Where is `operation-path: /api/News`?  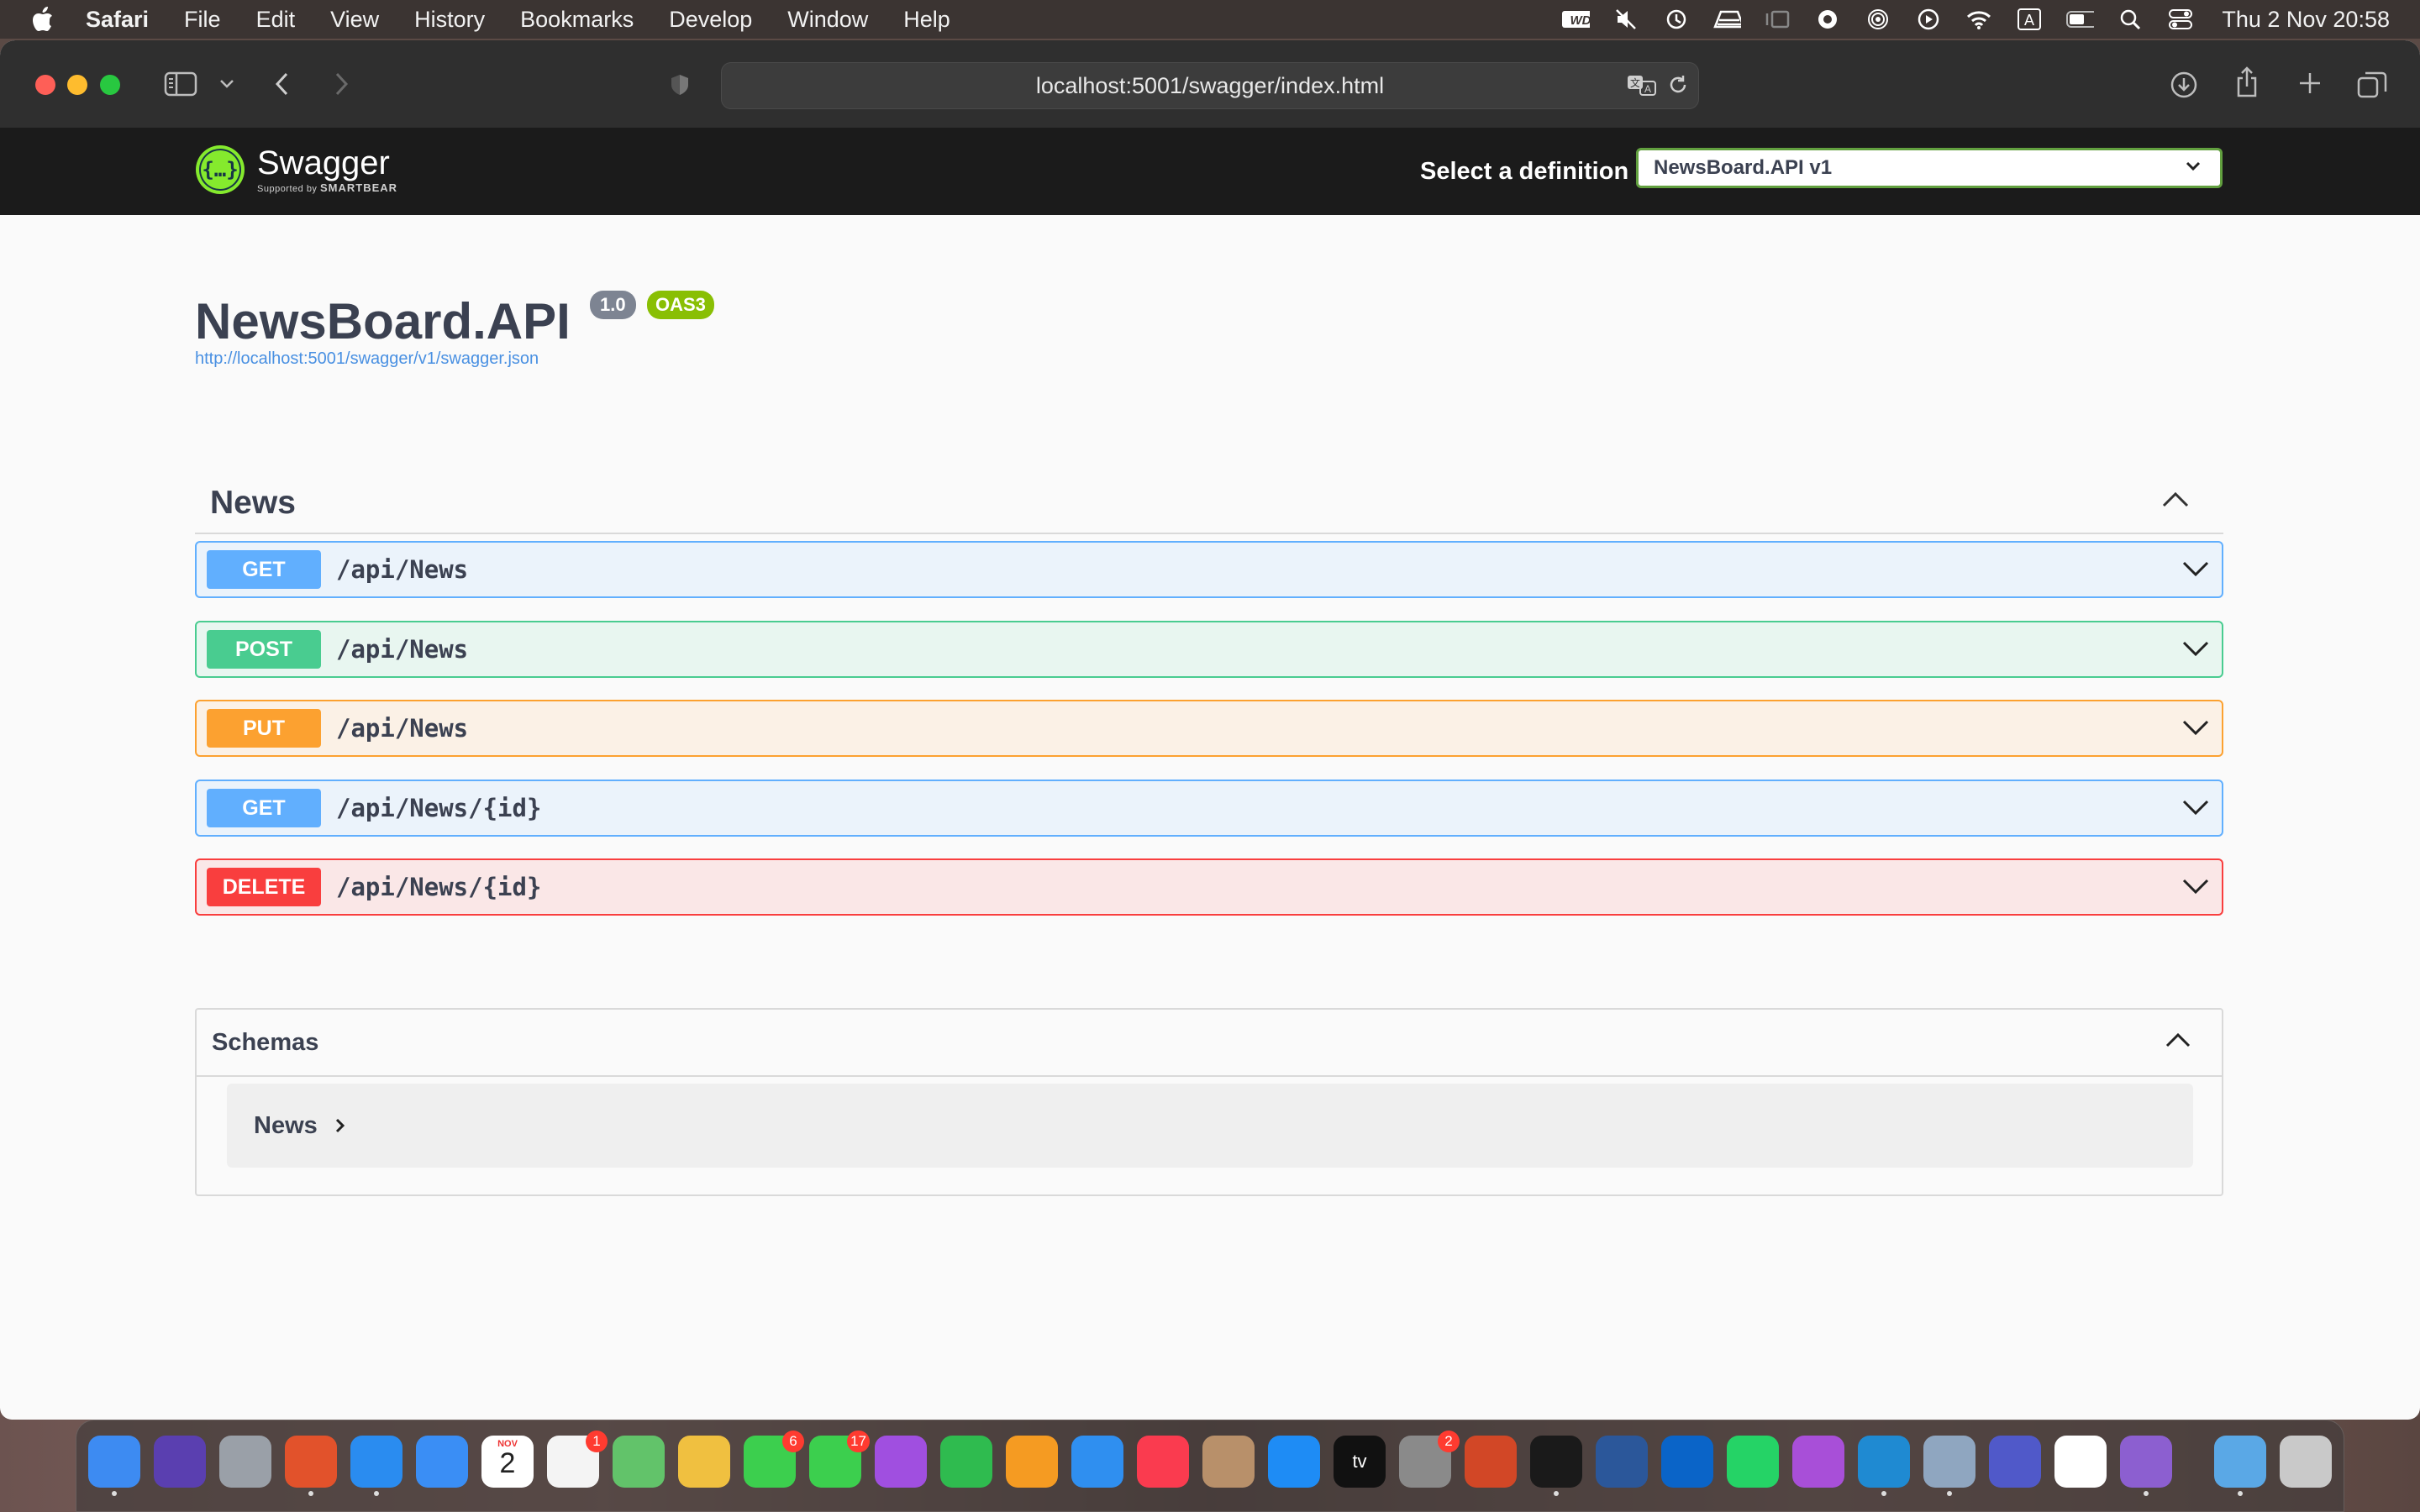 operation-path: /api/News is located at coordinates (402, 728).